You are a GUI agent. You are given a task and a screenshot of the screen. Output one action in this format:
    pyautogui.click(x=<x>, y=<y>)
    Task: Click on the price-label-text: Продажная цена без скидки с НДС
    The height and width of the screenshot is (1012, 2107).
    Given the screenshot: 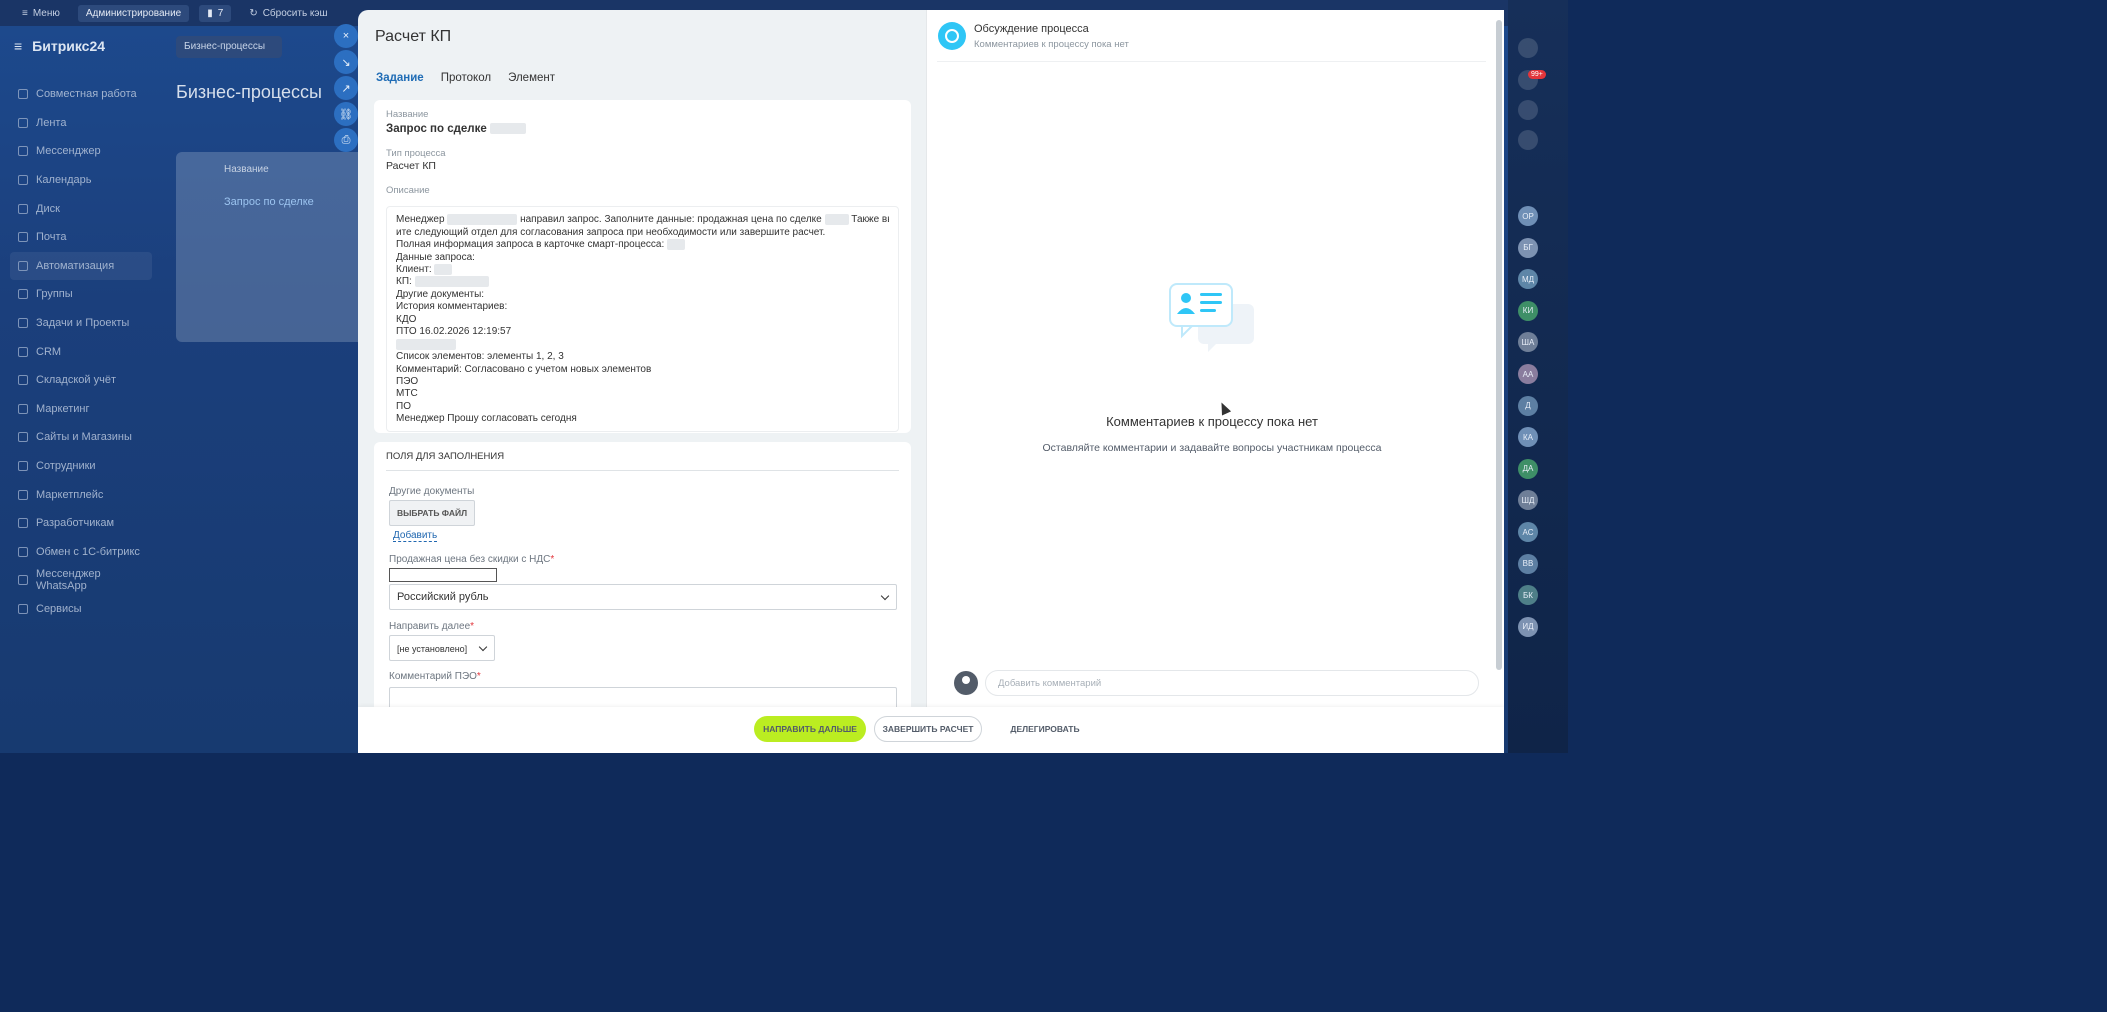 What is the action you would take?
    pyautogui.click(x=470, y=559)
    